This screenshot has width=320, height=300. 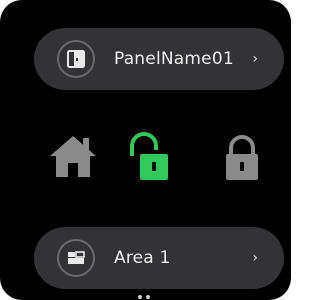 I want to click on disarm-mode-button, so click(x=148, y=160).